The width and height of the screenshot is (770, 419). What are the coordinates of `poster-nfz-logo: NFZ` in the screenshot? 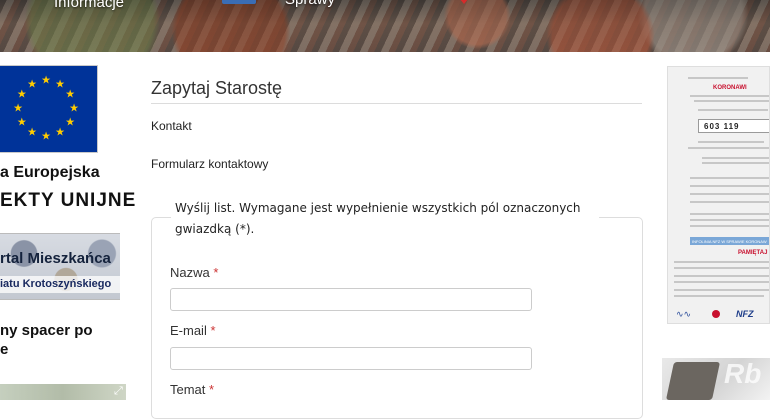 It's located at (745, 314).